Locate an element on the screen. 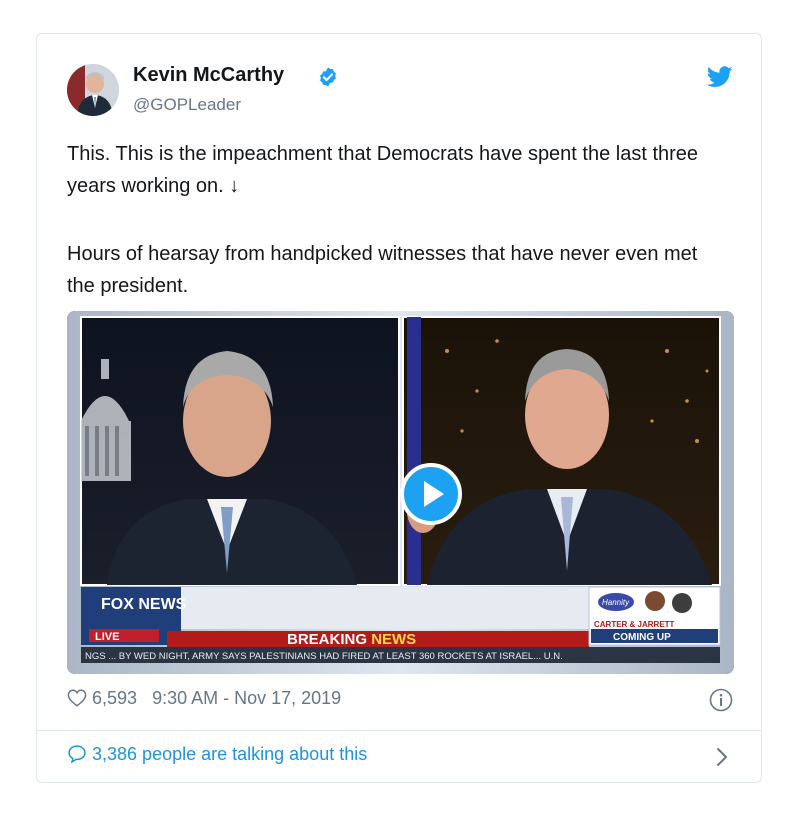  conversation-link: 3,386 people are talking about this is located at coordinates (217, 754).